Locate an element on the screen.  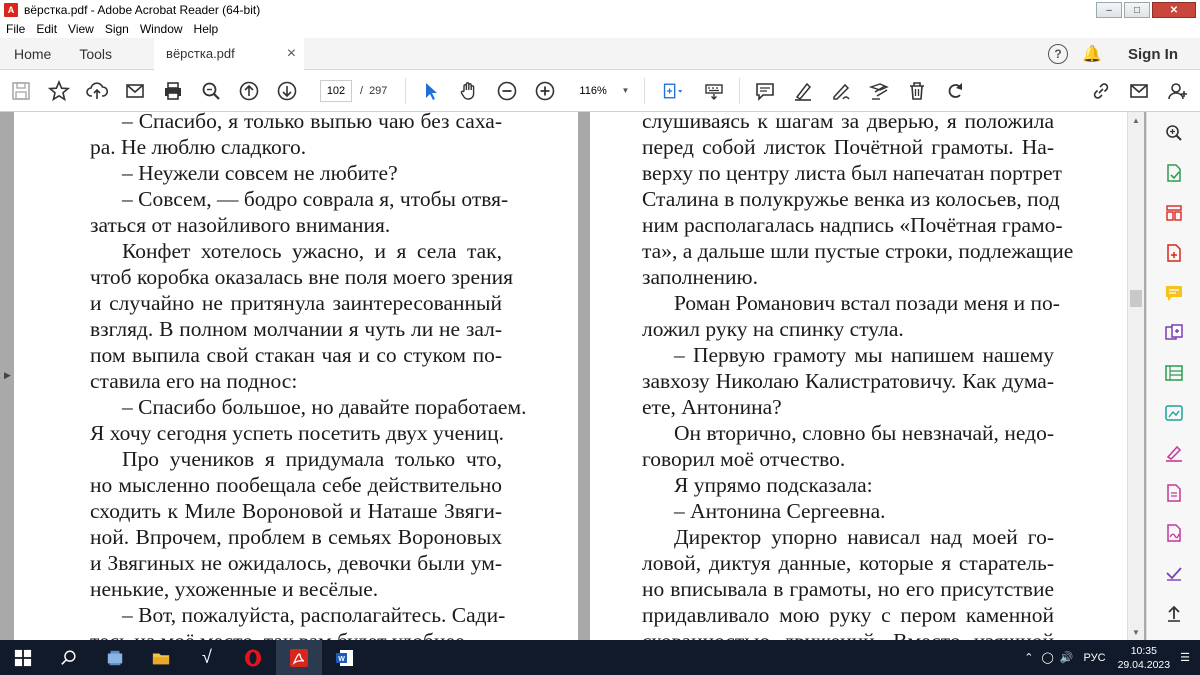
fit-page-icon is located at coordinates (673, 91).